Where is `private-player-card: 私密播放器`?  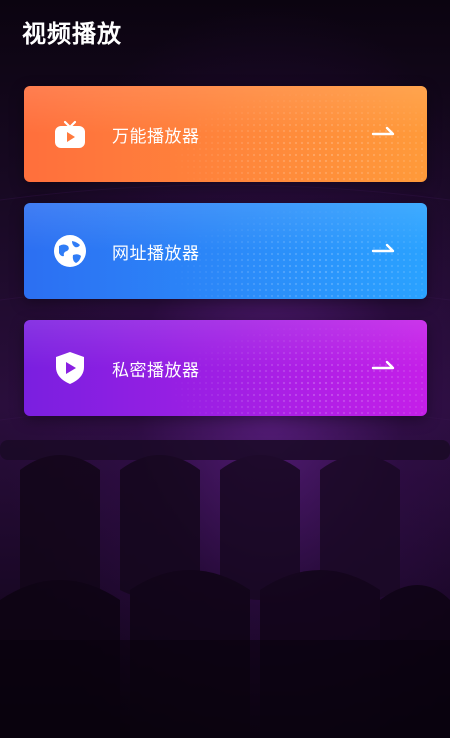
private-player-card: 私密播放器 is located at coordinates (225, 368).